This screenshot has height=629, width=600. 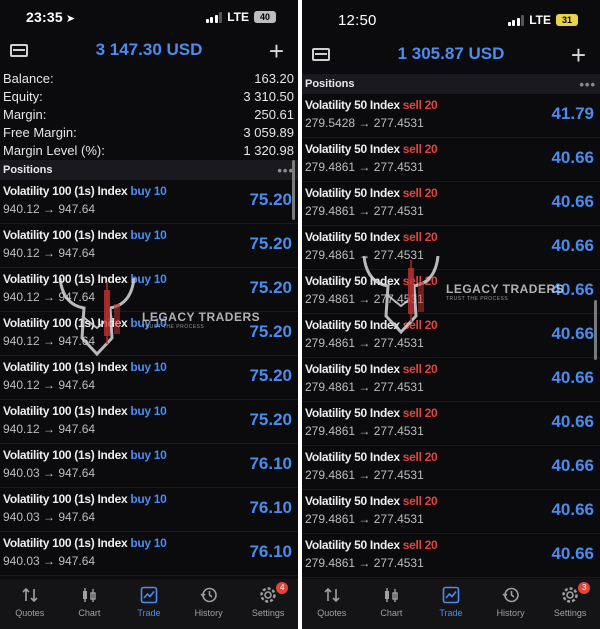 I want to click on account-row-label: Margin:, so click(x=25, y=114).